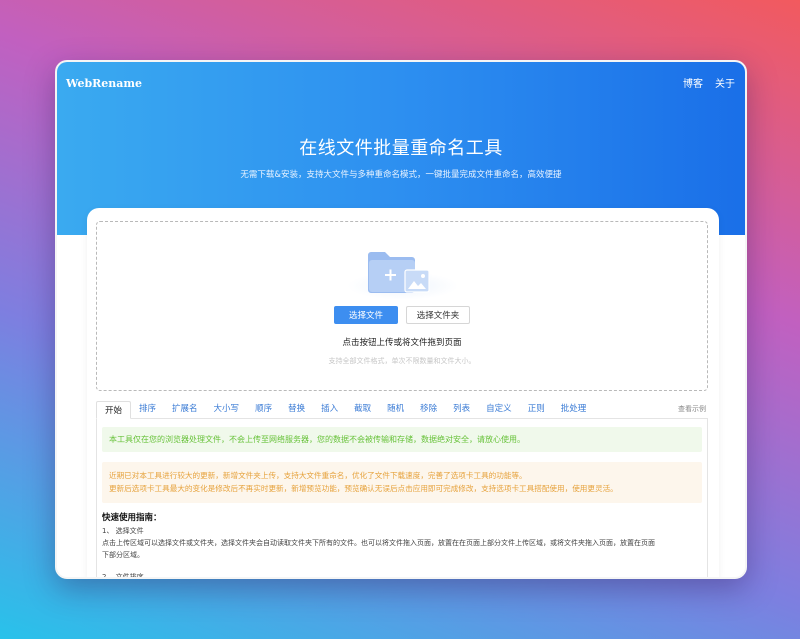 The image size is (800, 639). What do you see at coordinates (438, 315) in the screenshot?
I see `select-folder-button: 选择文件夹` at bounding box center [438, 315].